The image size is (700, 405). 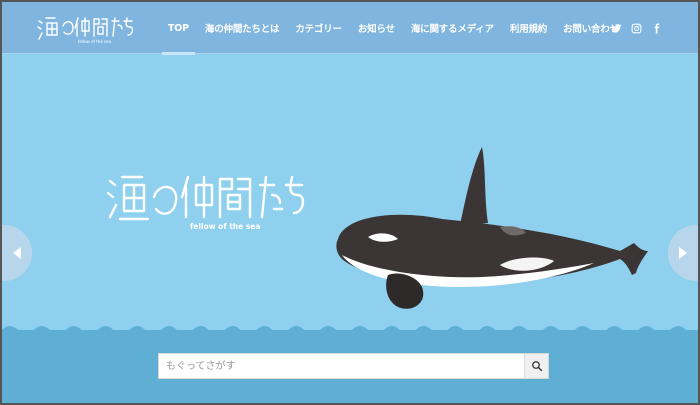 I want to click on nav-label: カテゴリー, so click(x=318, y=29).